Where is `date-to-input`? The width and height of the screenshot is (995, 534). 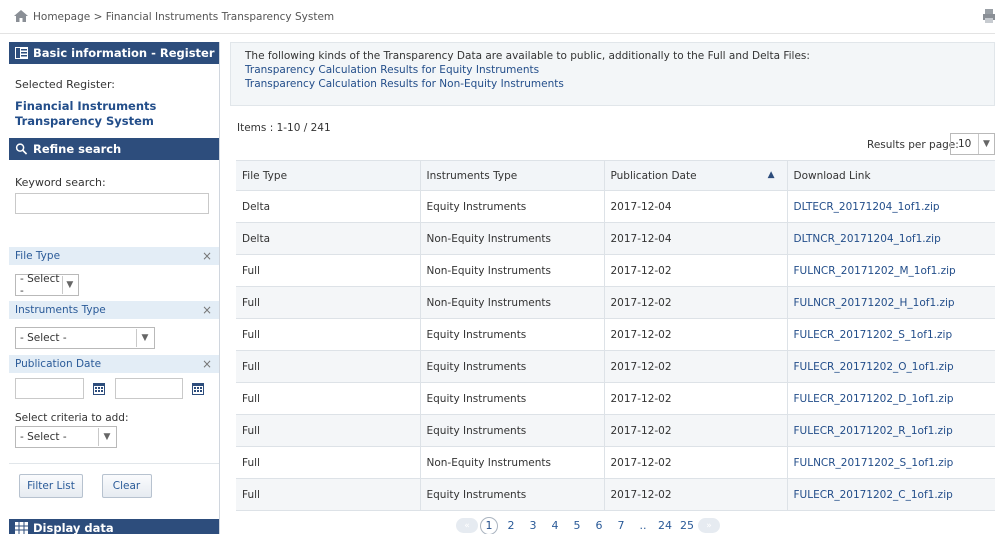 date-to-input is located at coordinates (149, 388).